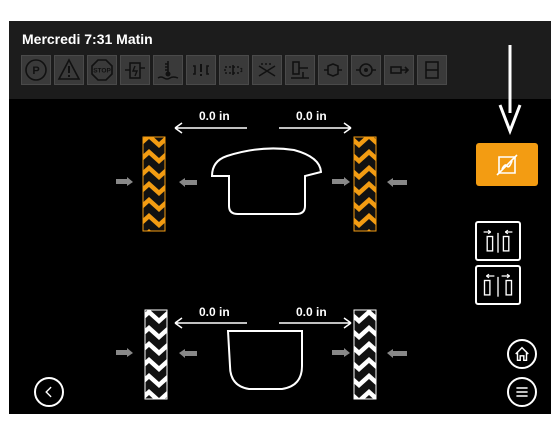  I want to click on home-icon, so click(522, 354).